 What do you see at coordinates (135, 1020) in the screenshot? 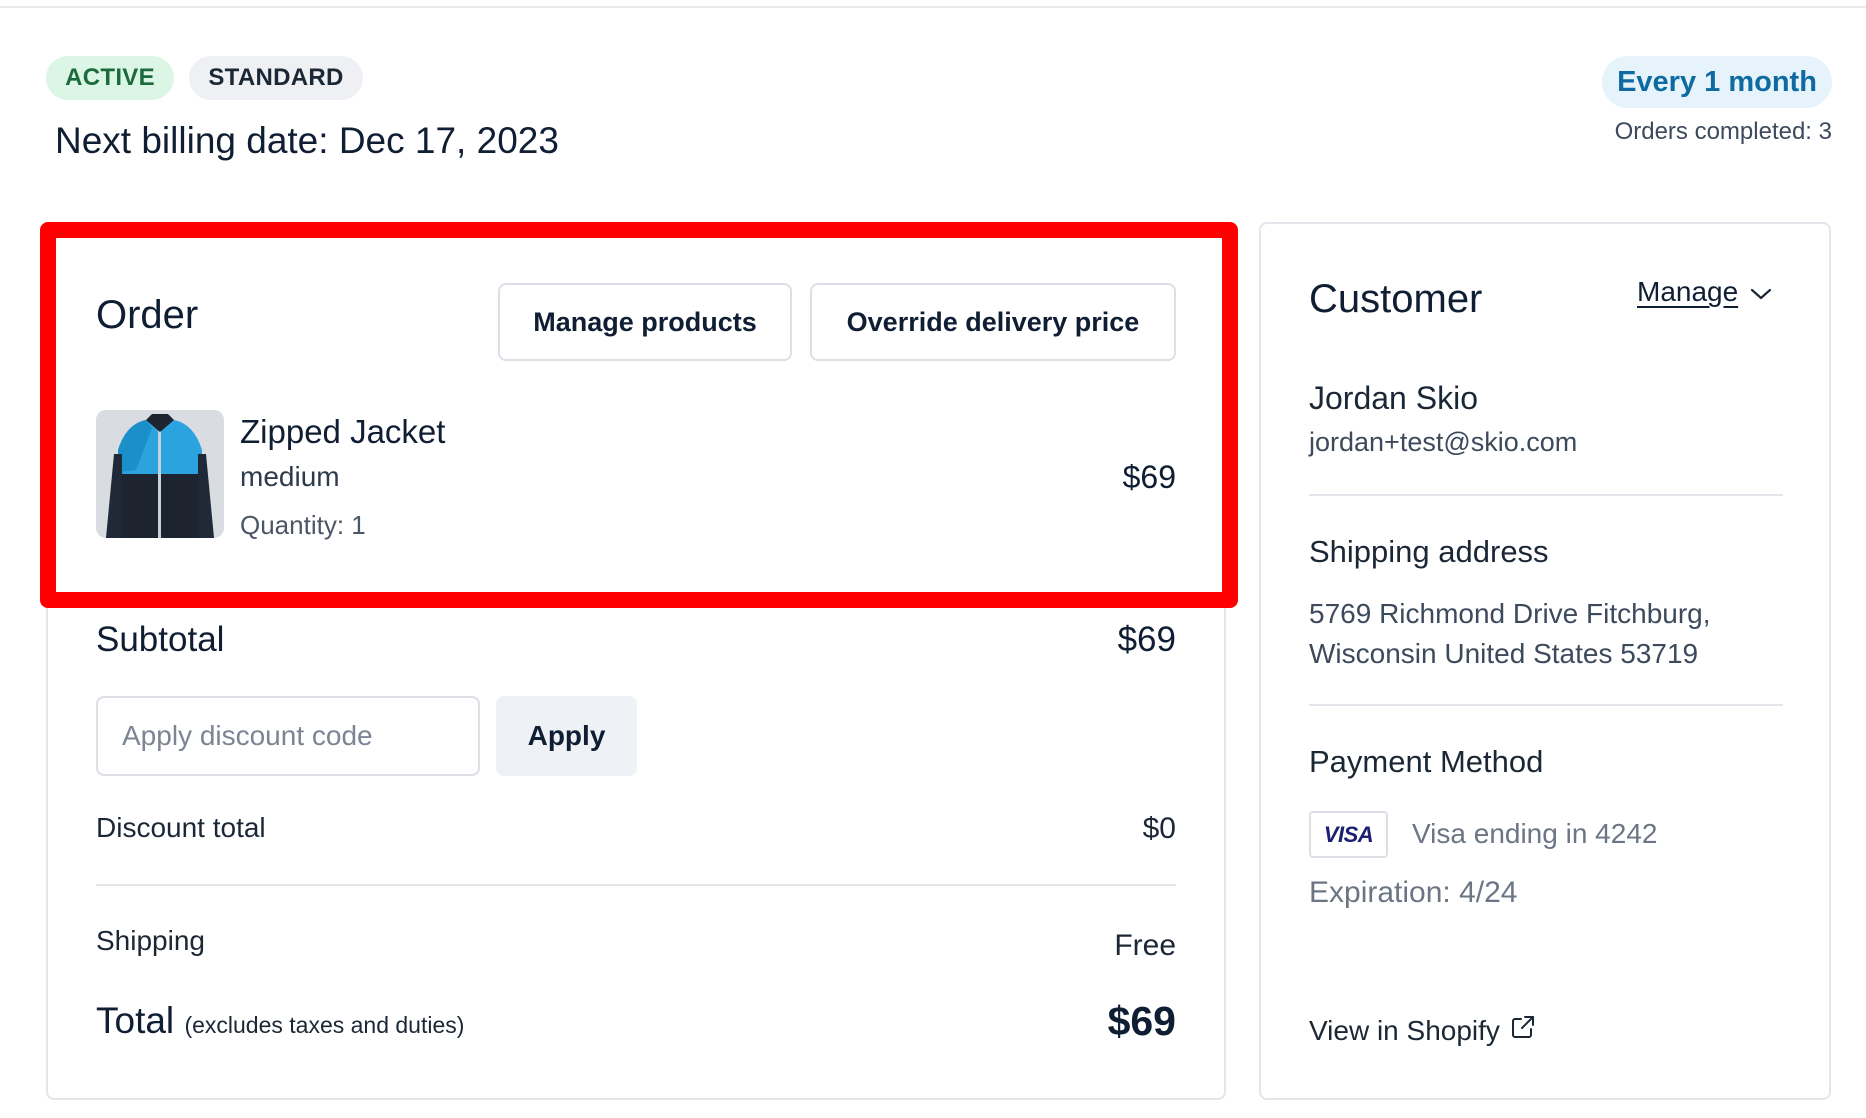
I see `total-label-text: Total` at bounding box center [135, 1020].